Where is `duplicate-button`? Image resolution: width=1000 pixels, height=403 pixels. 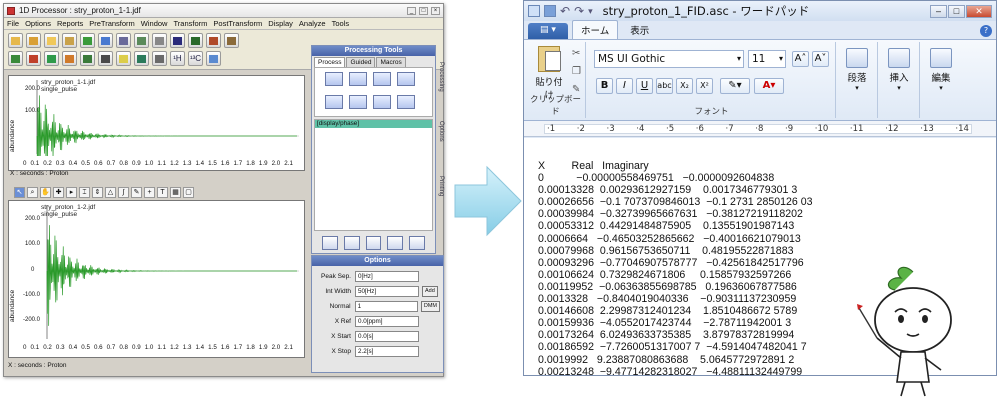 duplicate-button is located at coordinates (373, 243).